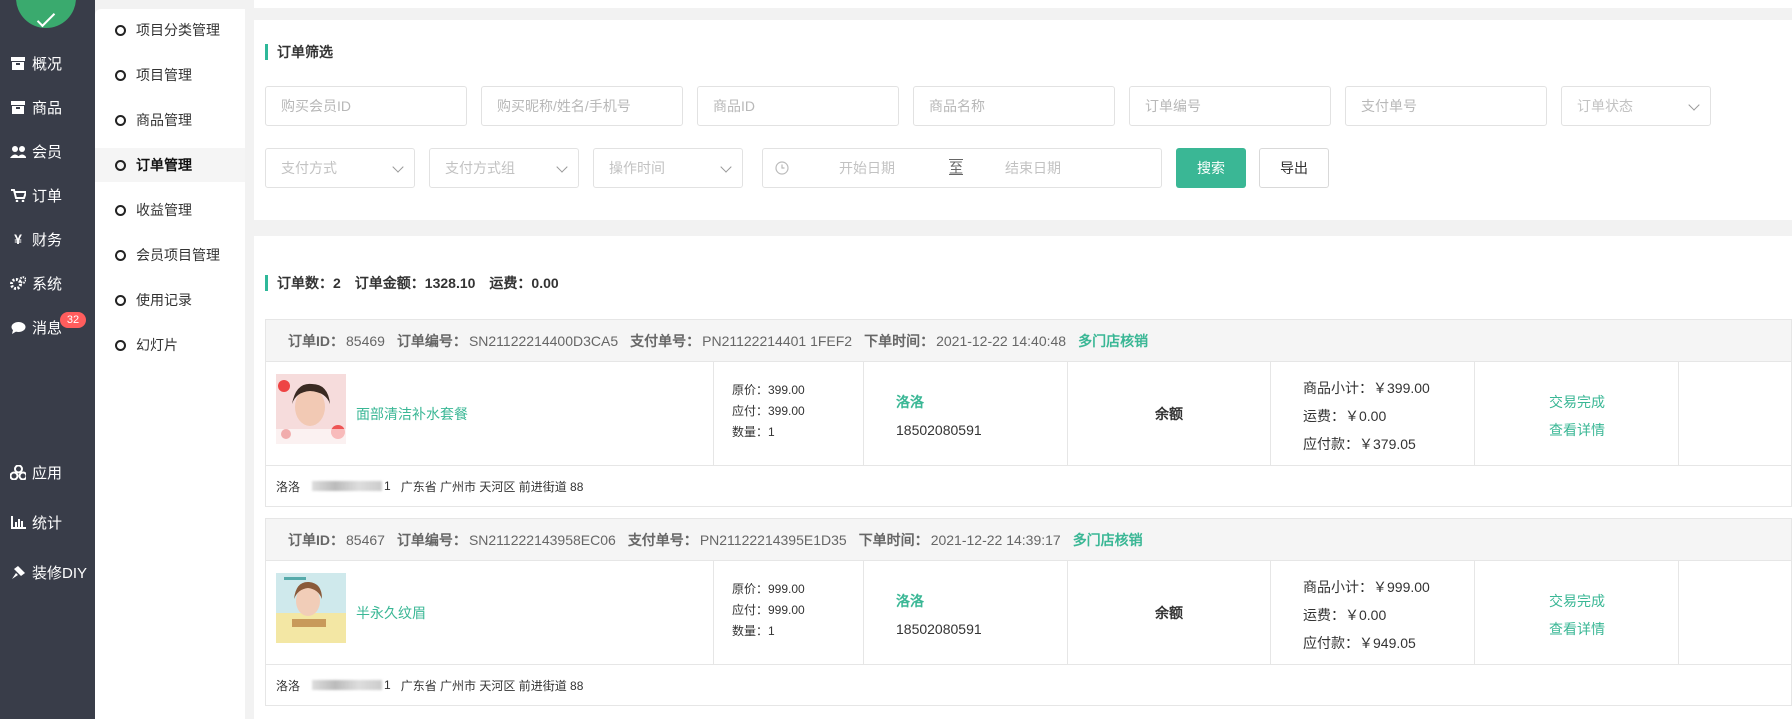 This screenshot has height=719, width=1792. I want to click on order-freight: 运费：0.00, so click(524, 283).